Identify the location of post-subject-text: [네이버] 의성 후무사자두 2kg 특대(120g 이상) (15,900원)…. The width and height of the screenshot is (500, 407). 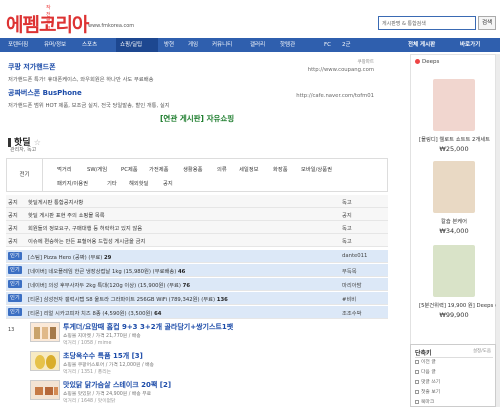
(104, 286).